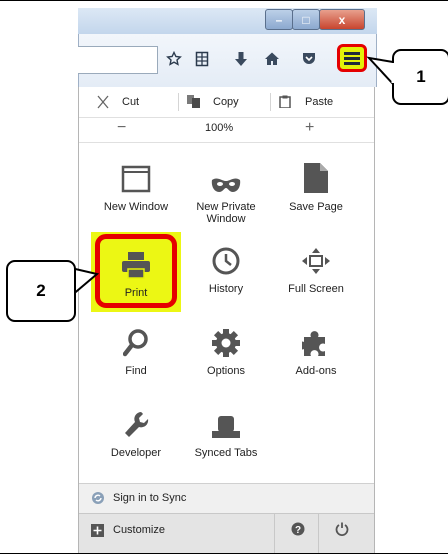  I want to click on options-button: Options, so click(226, 350).